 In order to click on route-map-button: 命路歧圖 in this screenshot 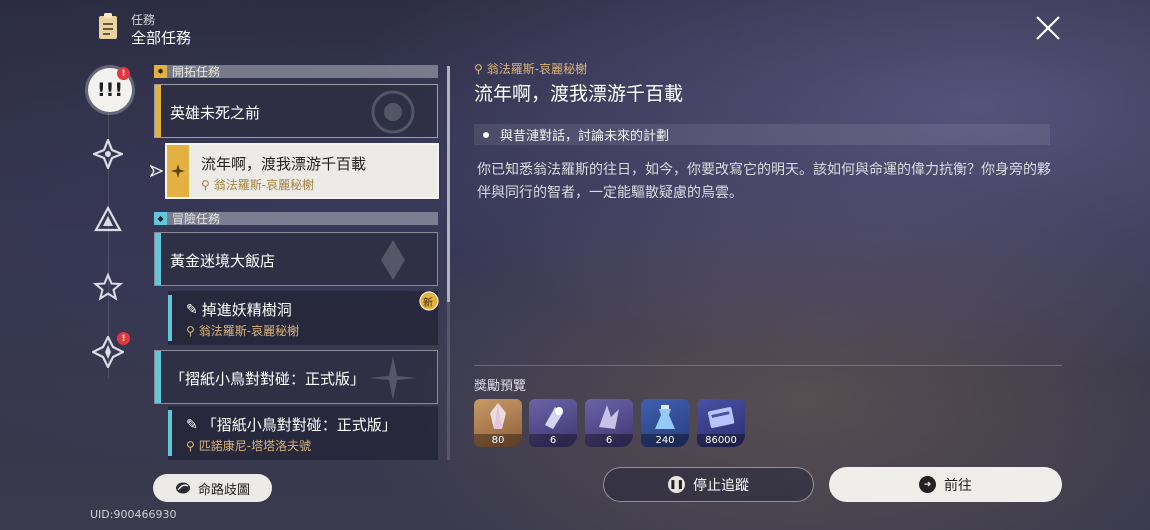, I will do `click(212, 488)`.